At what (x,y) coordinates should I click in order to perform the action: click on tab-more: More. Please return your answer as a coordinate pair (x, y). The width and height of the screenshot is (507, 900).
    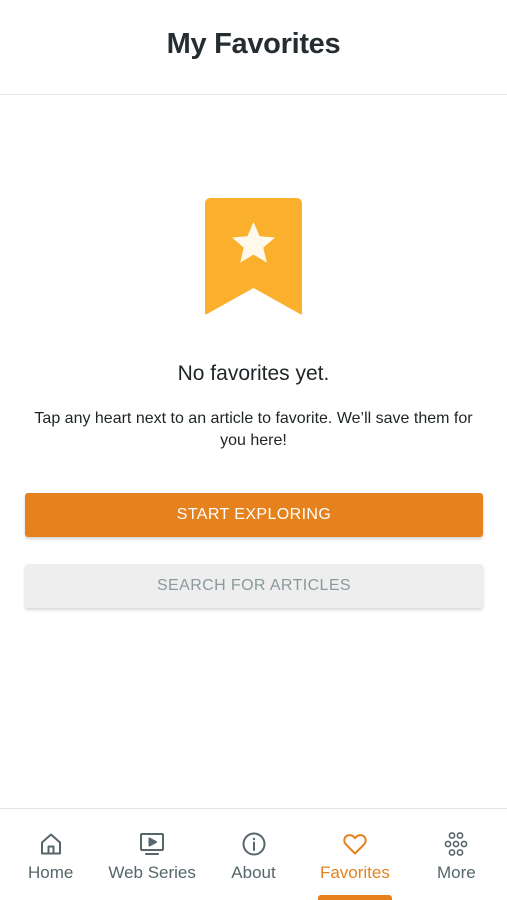
    Looking at the image, I should click on (456, 854).